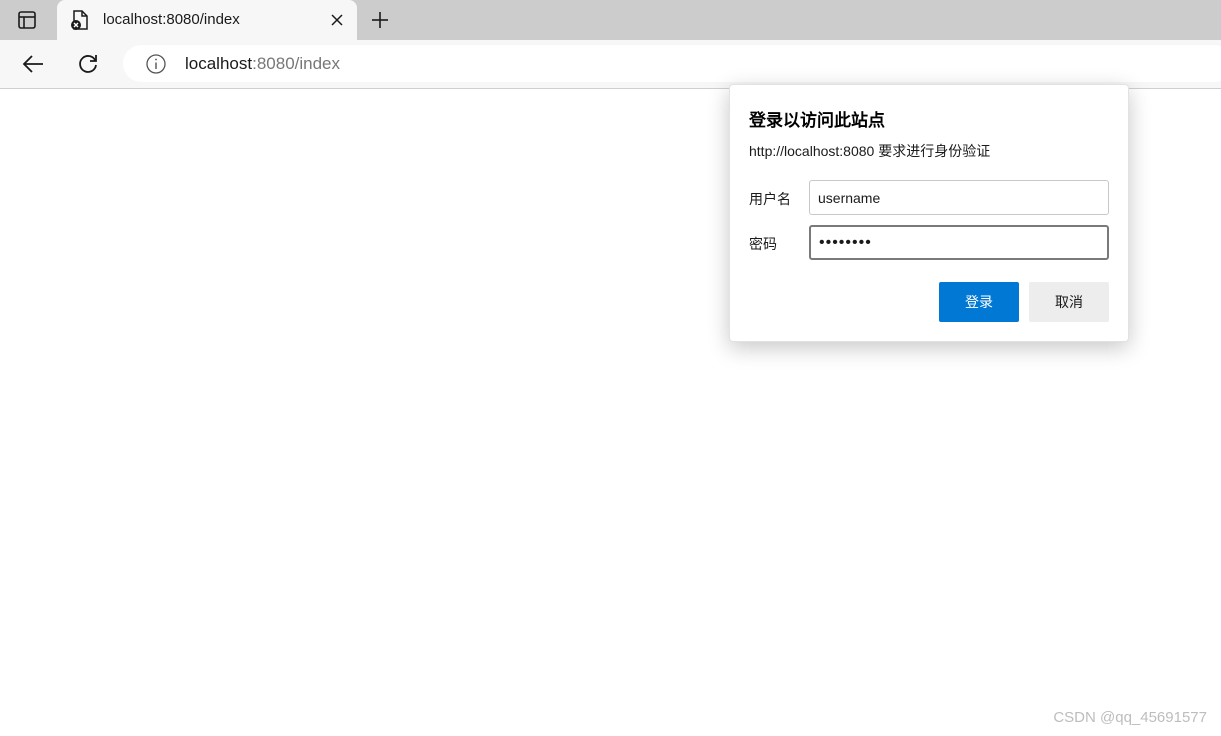 The width and height of the screenshot is (1221, 736). I want to click on tab-actions-button, so click(27, 20).